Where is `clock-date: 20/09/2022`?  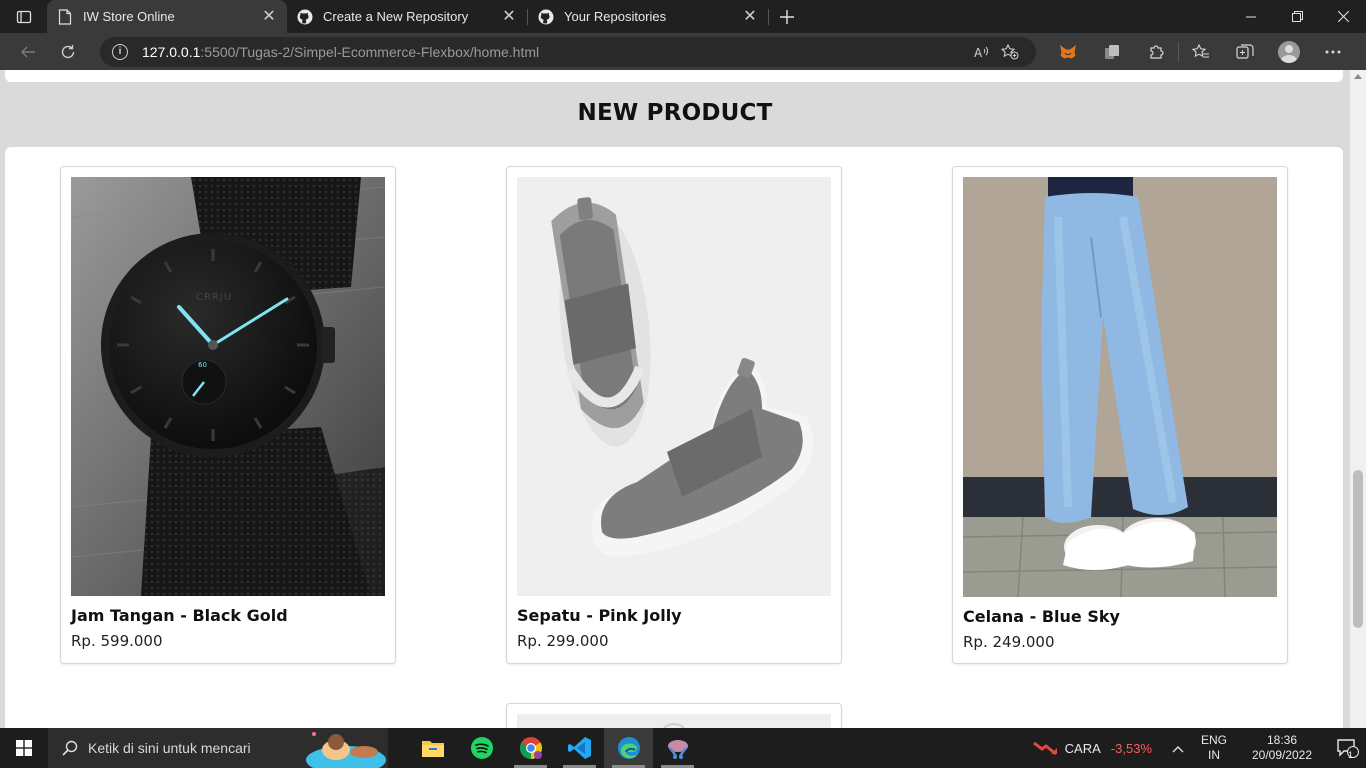
clock-date: 20/09/2022 is located at coordinates (1282, 755).